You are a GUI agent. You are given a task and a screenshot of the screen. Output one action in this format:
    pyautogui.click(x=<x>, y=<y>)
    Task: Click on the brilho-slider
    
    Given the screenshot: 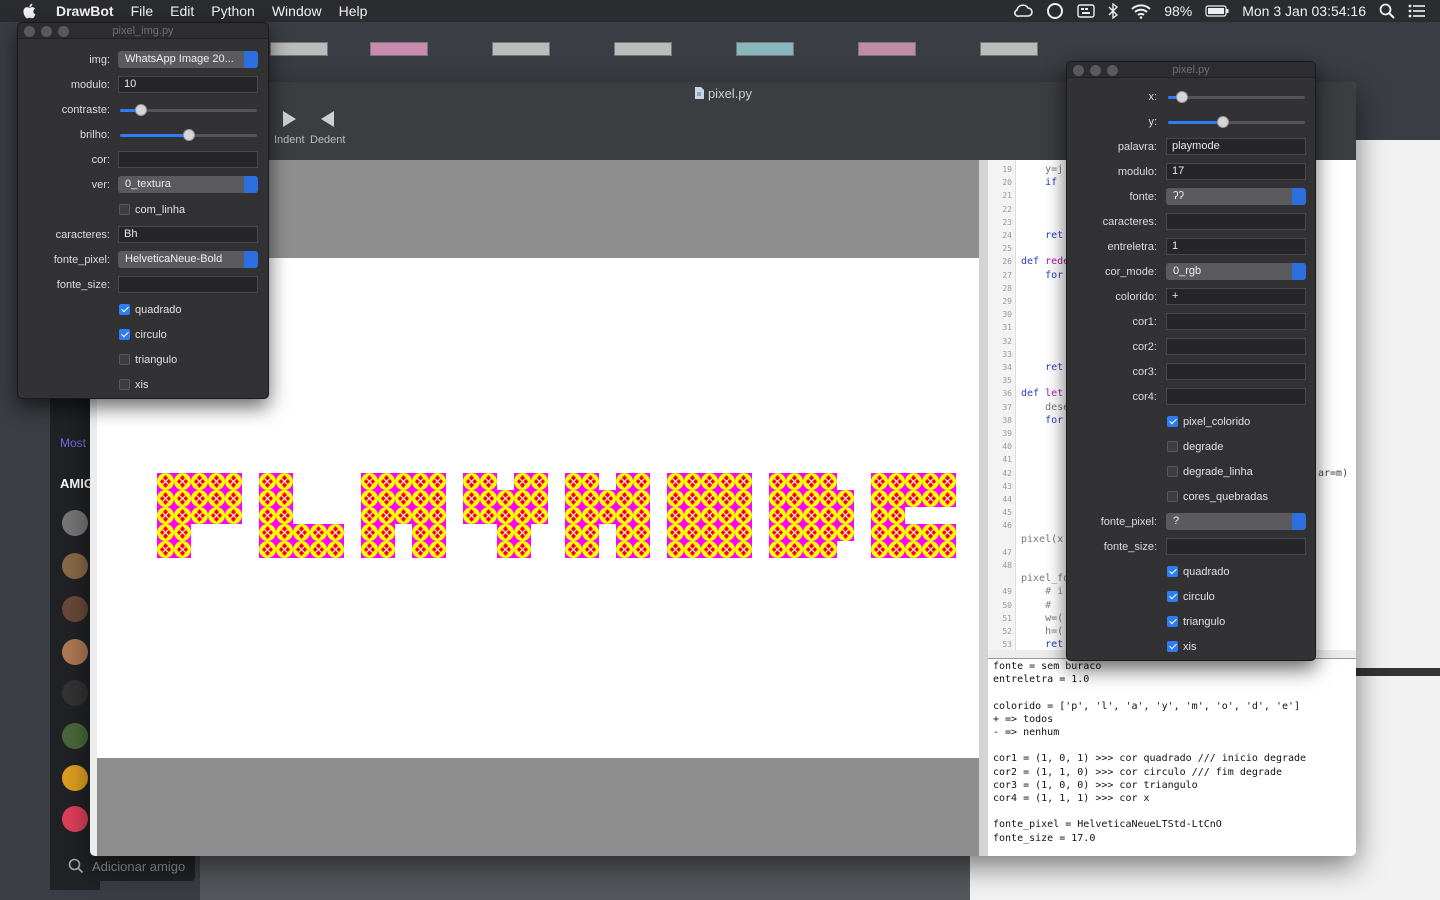 What is the action you would take?
    pyautogui.click(x=188, y=135)
    